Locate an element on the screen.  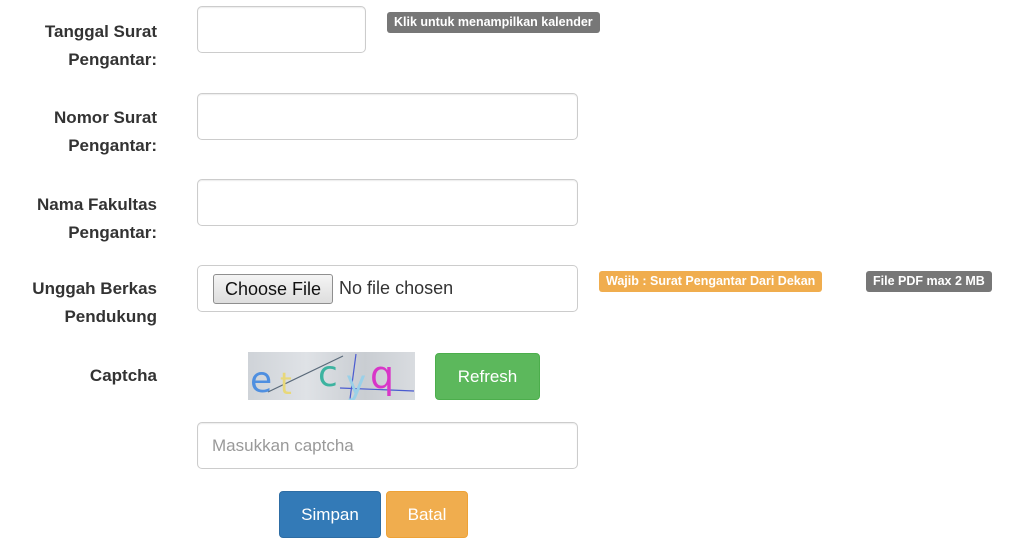
tanggal-label: Tanggal Surat Pengantar: is located at coordinates (101, 46).